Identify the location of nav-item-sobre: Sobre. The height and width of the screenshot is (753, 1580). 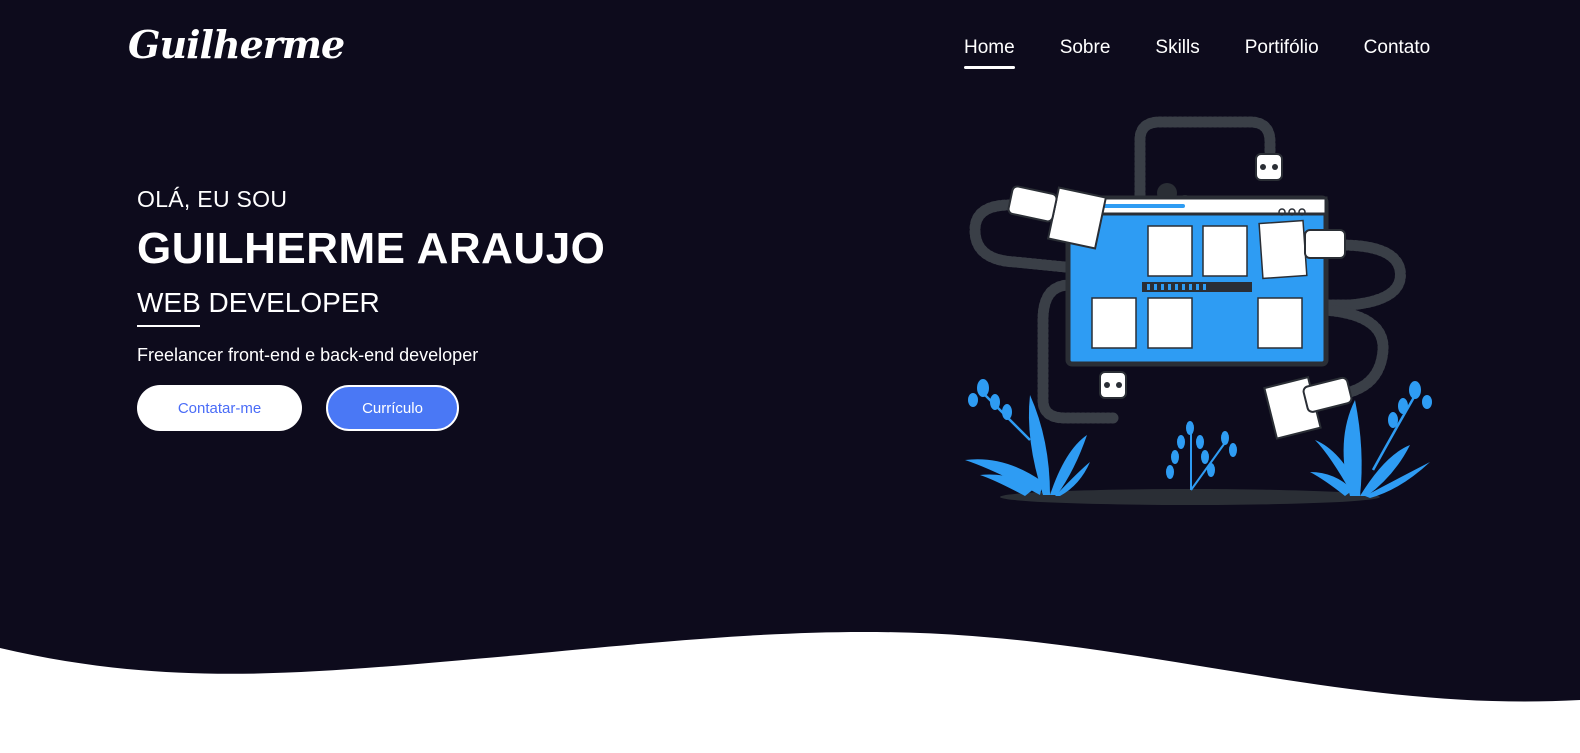
(1085, 48).